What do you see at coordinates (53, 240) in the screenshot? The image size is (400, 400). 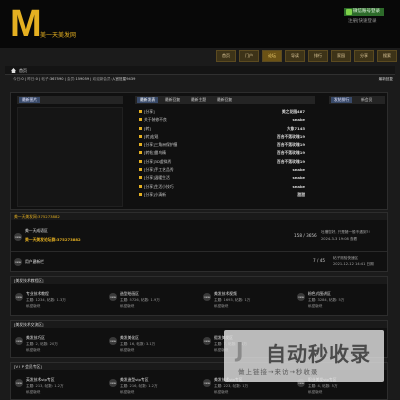 I see `forum-desc: 美一天美发论坛群:375273882` at bounding box center [53, 240].